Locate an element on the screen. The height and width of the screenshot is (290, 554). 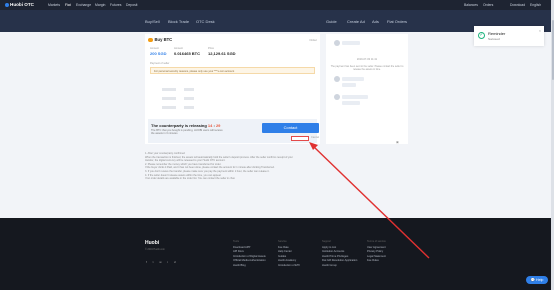
appeal-button-highlight is located at coordinates (300, 138).